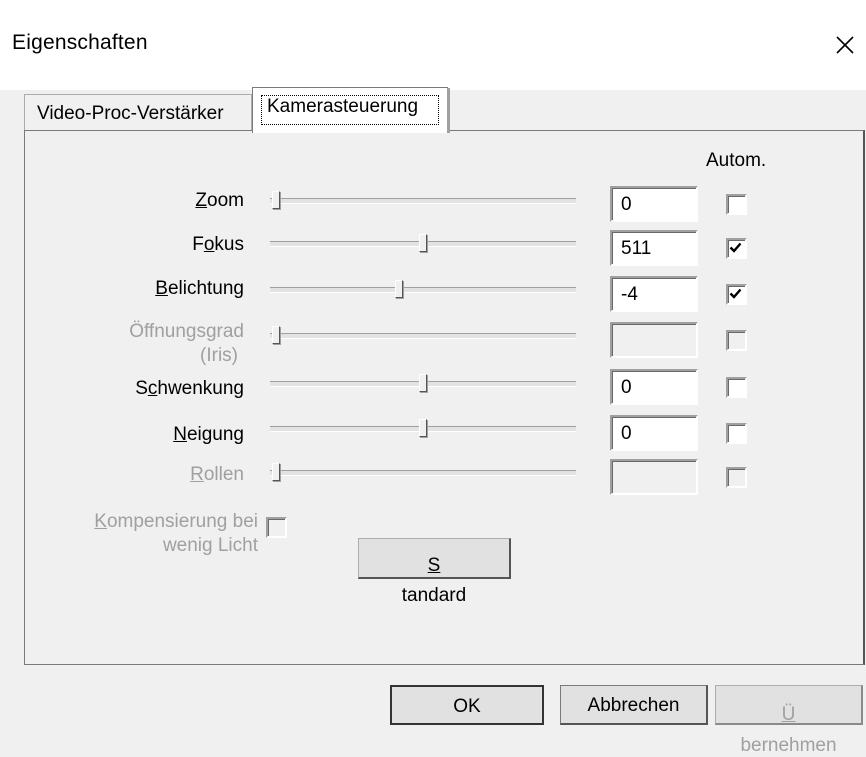  What do you see at coordinates (218, 244) in the screenshot?
I see `focus-label: Fokus` at bounding box center [218, 244].